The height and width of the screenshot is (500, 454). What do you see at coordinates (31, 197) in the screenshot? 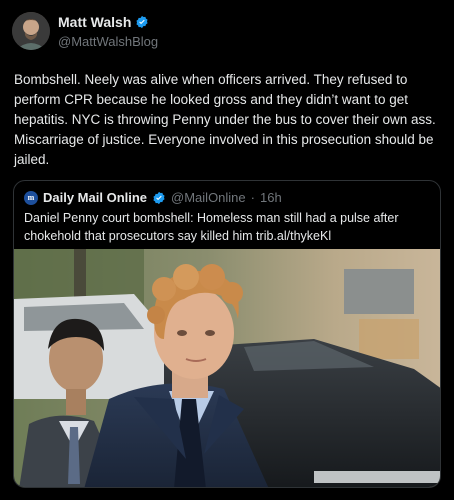
I see `daily-mail-logo-icon: m` at bounding box center [31, 197].